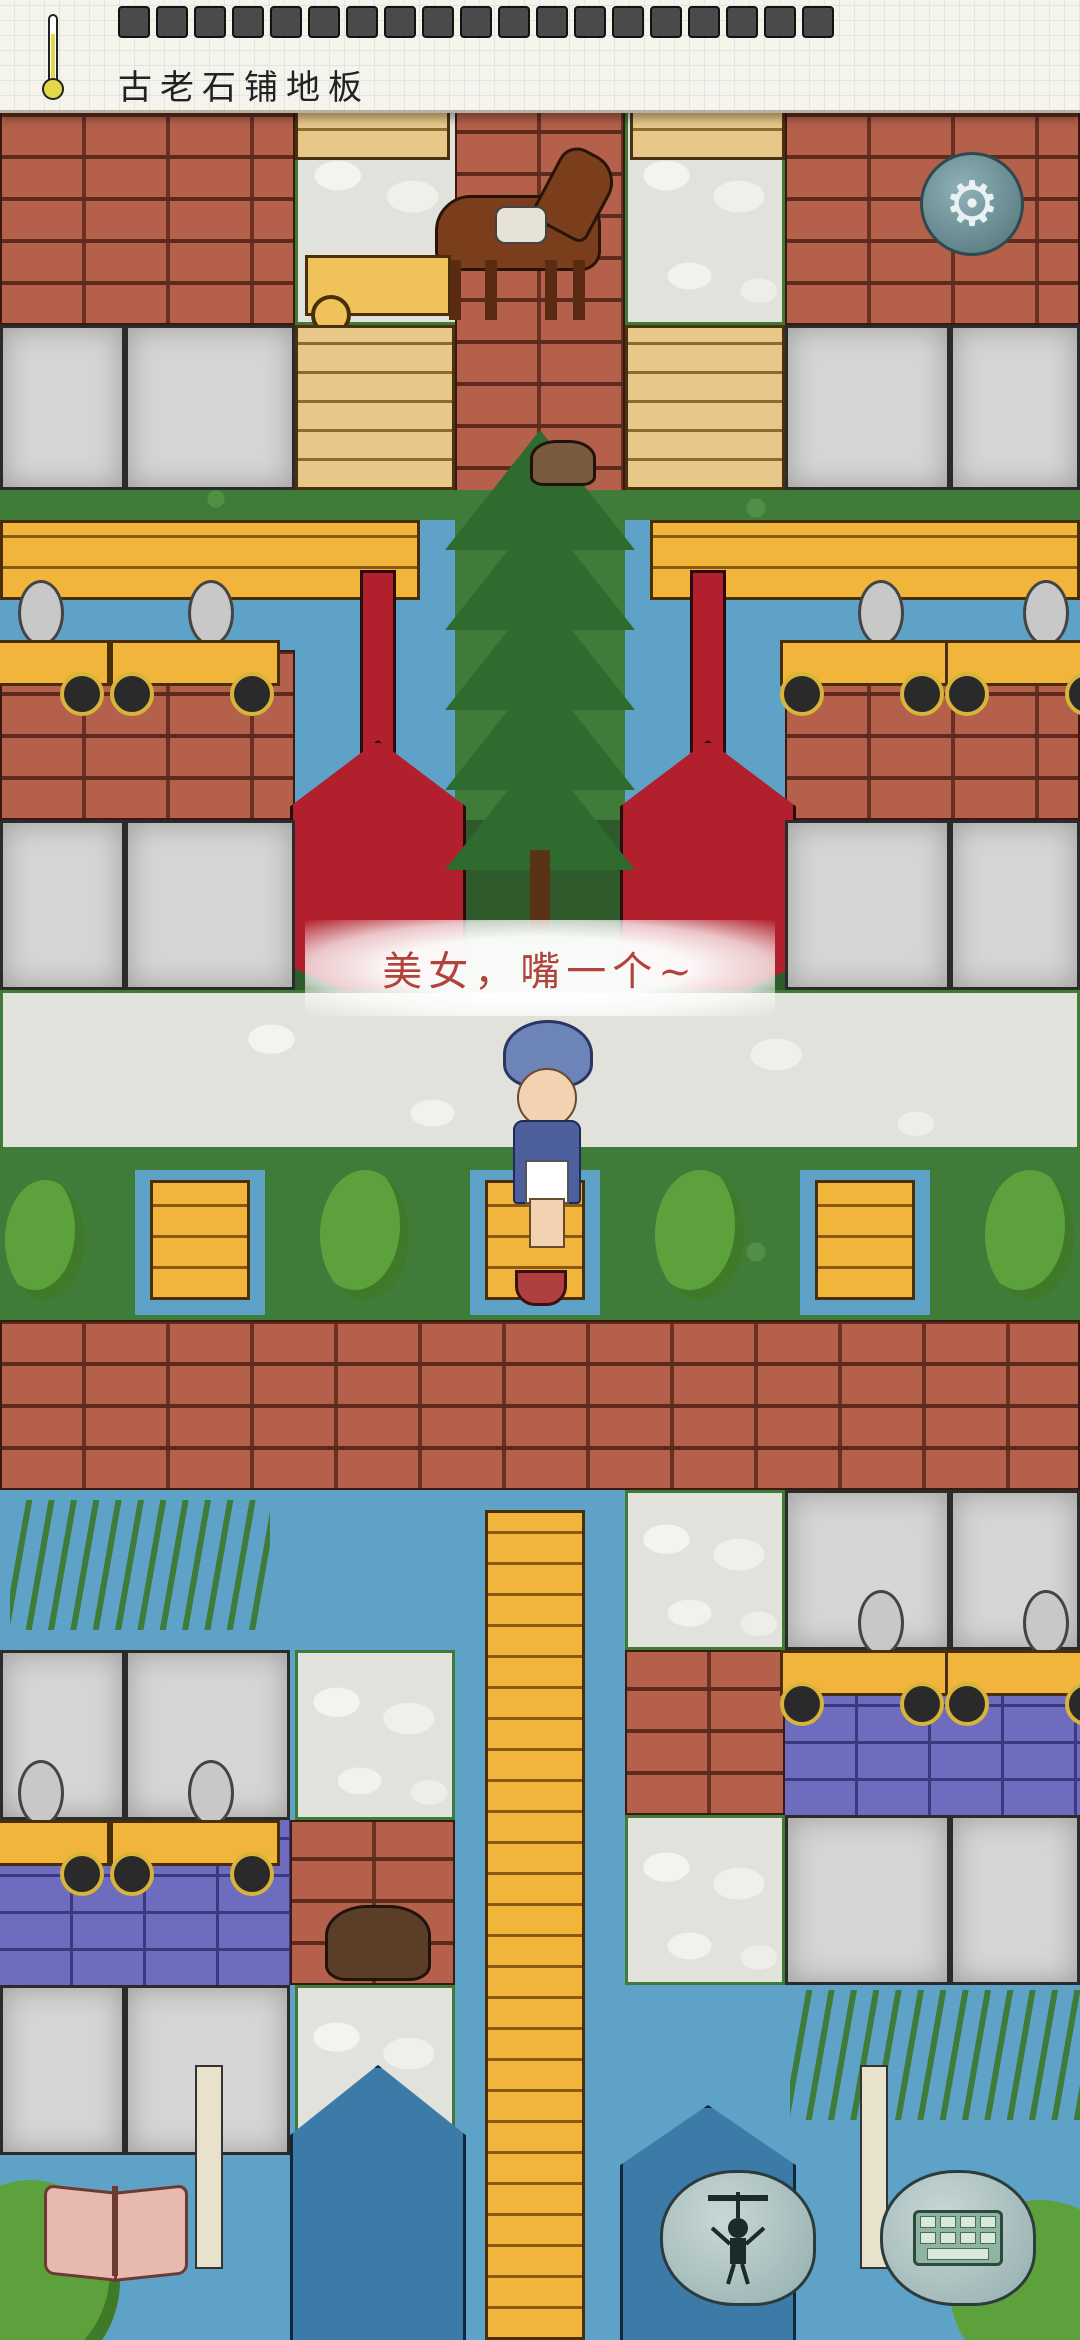  I want to click on puppet-icon, so click(738, 2238).